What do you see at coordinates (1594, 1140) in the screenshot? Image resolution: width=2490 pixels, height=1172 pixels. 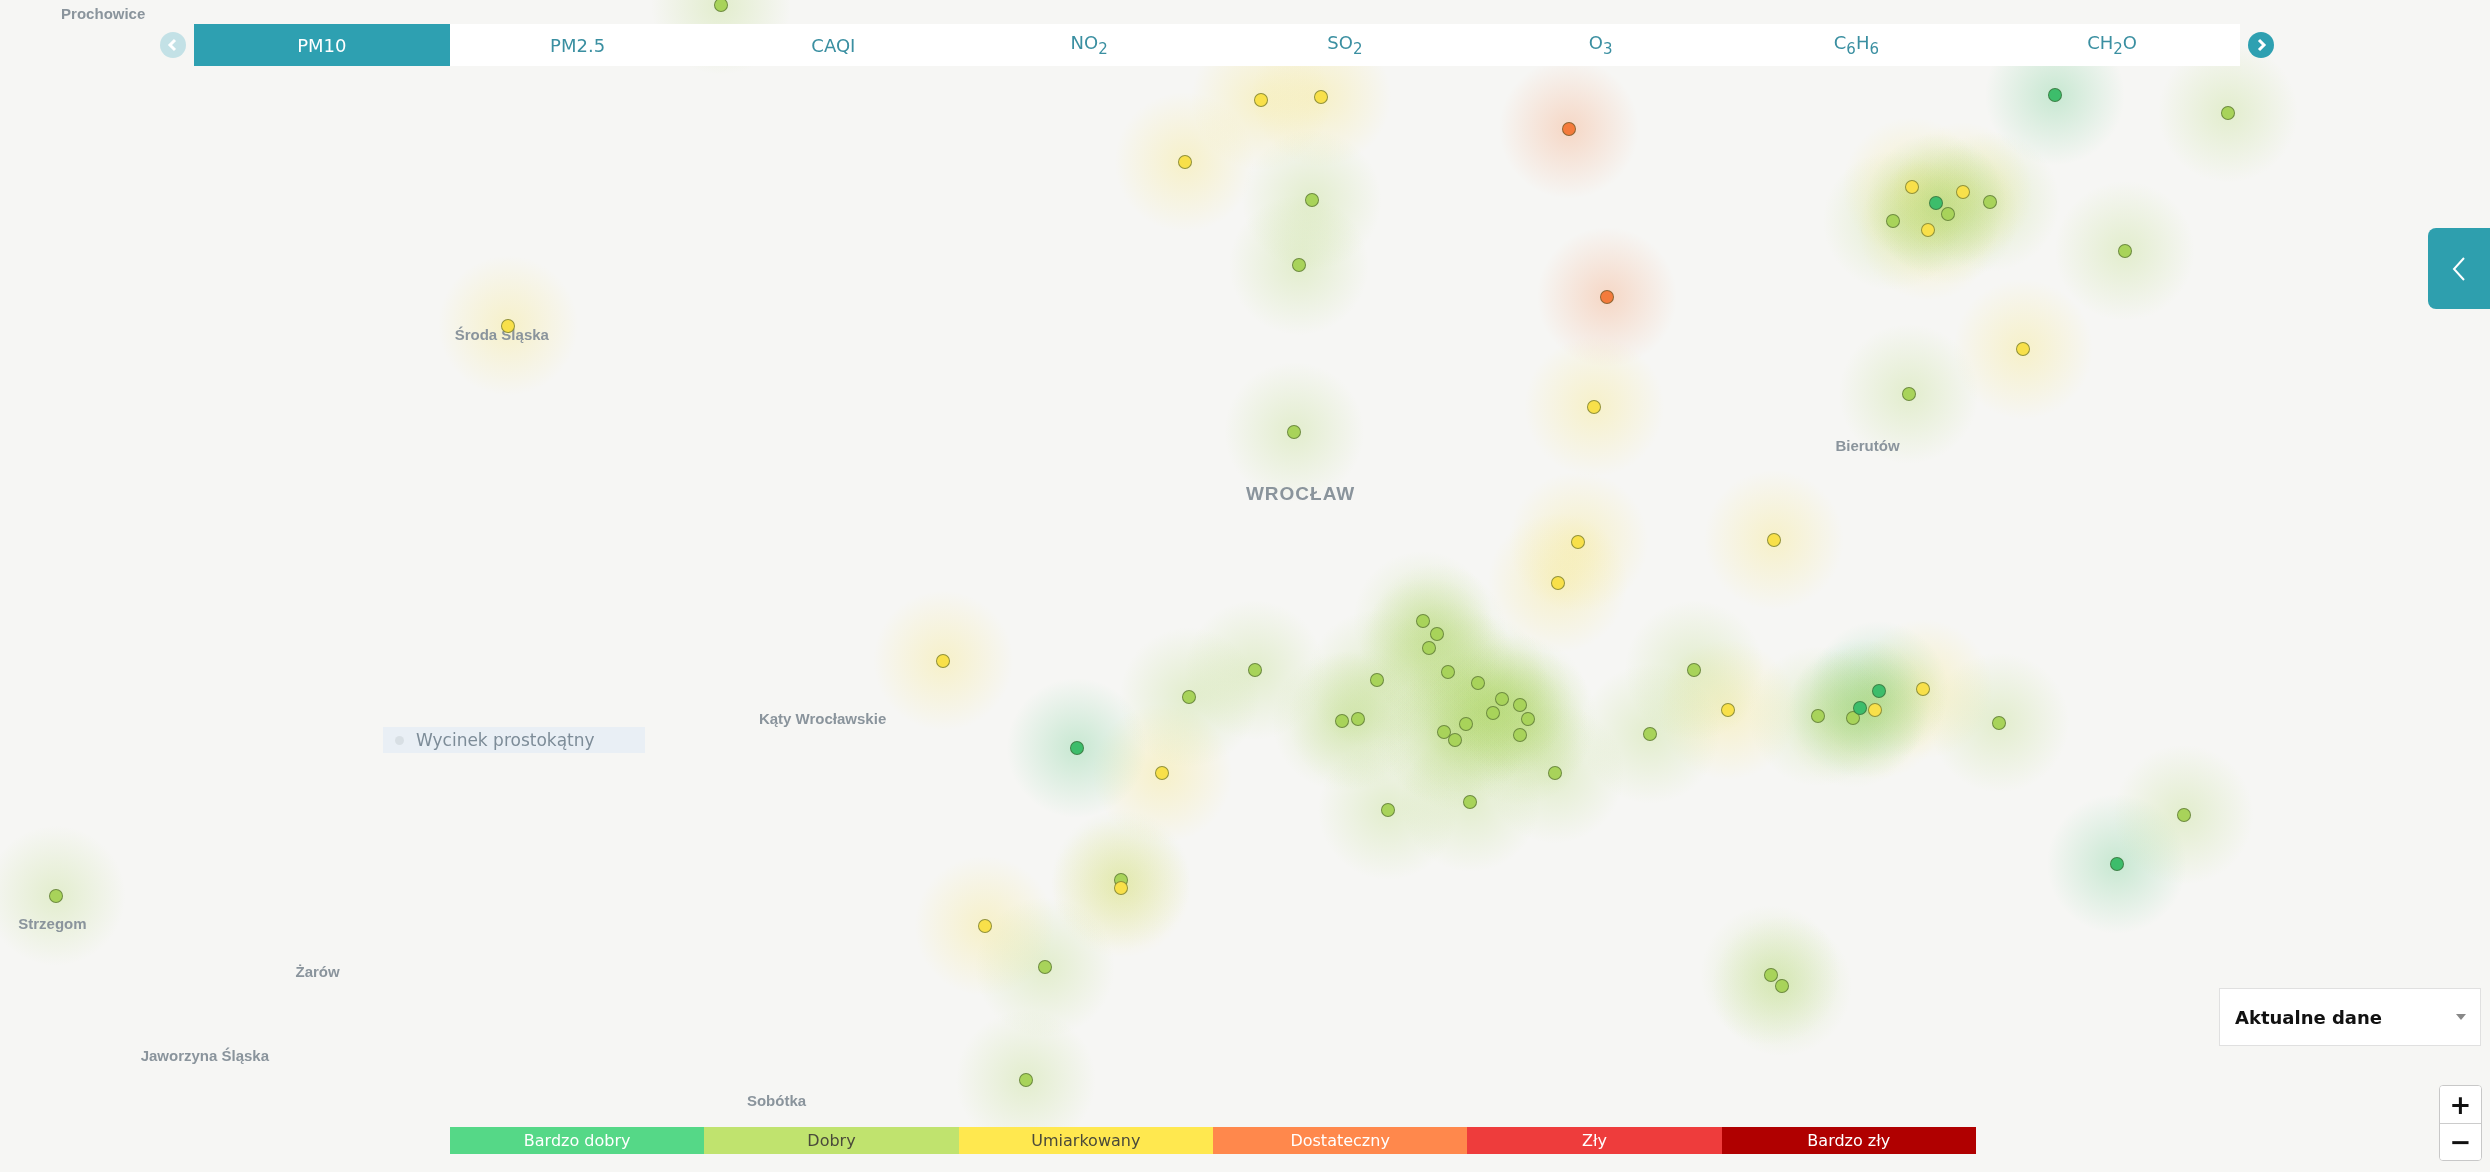 I see `legend-item: Zły` at bounding box center [1594, 1140].